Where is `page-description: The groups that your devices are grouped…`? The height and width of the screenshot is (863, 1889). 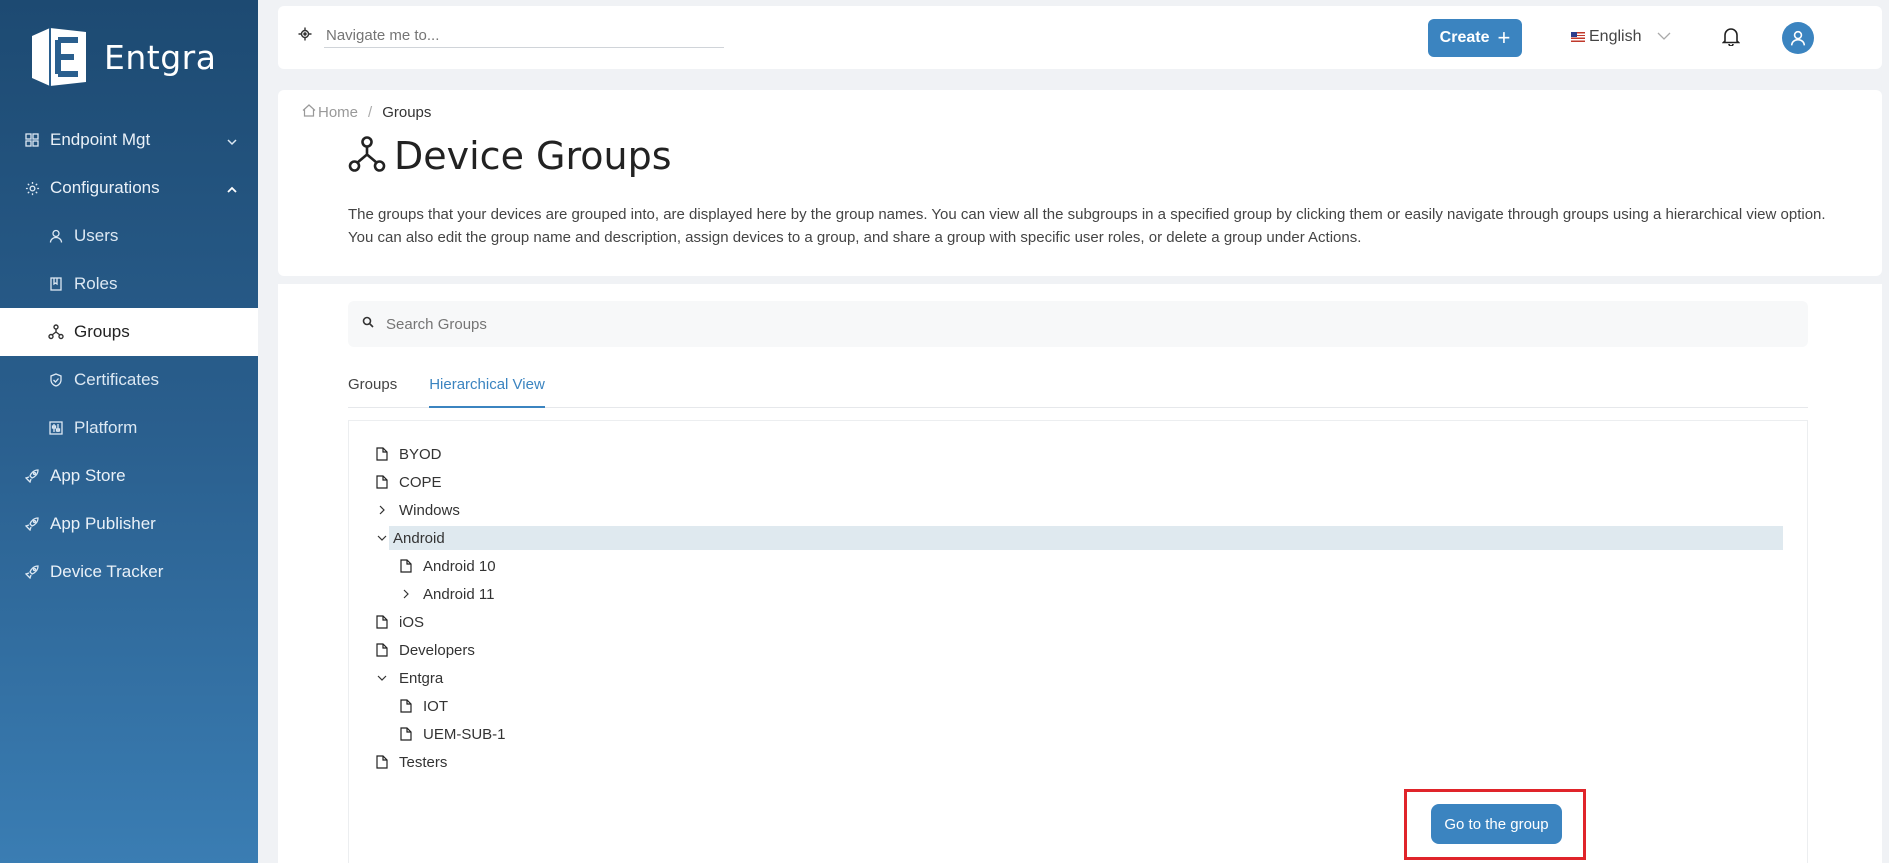 page-description: The groups that your devices are grouped… is located at coordinates (1087, 226).